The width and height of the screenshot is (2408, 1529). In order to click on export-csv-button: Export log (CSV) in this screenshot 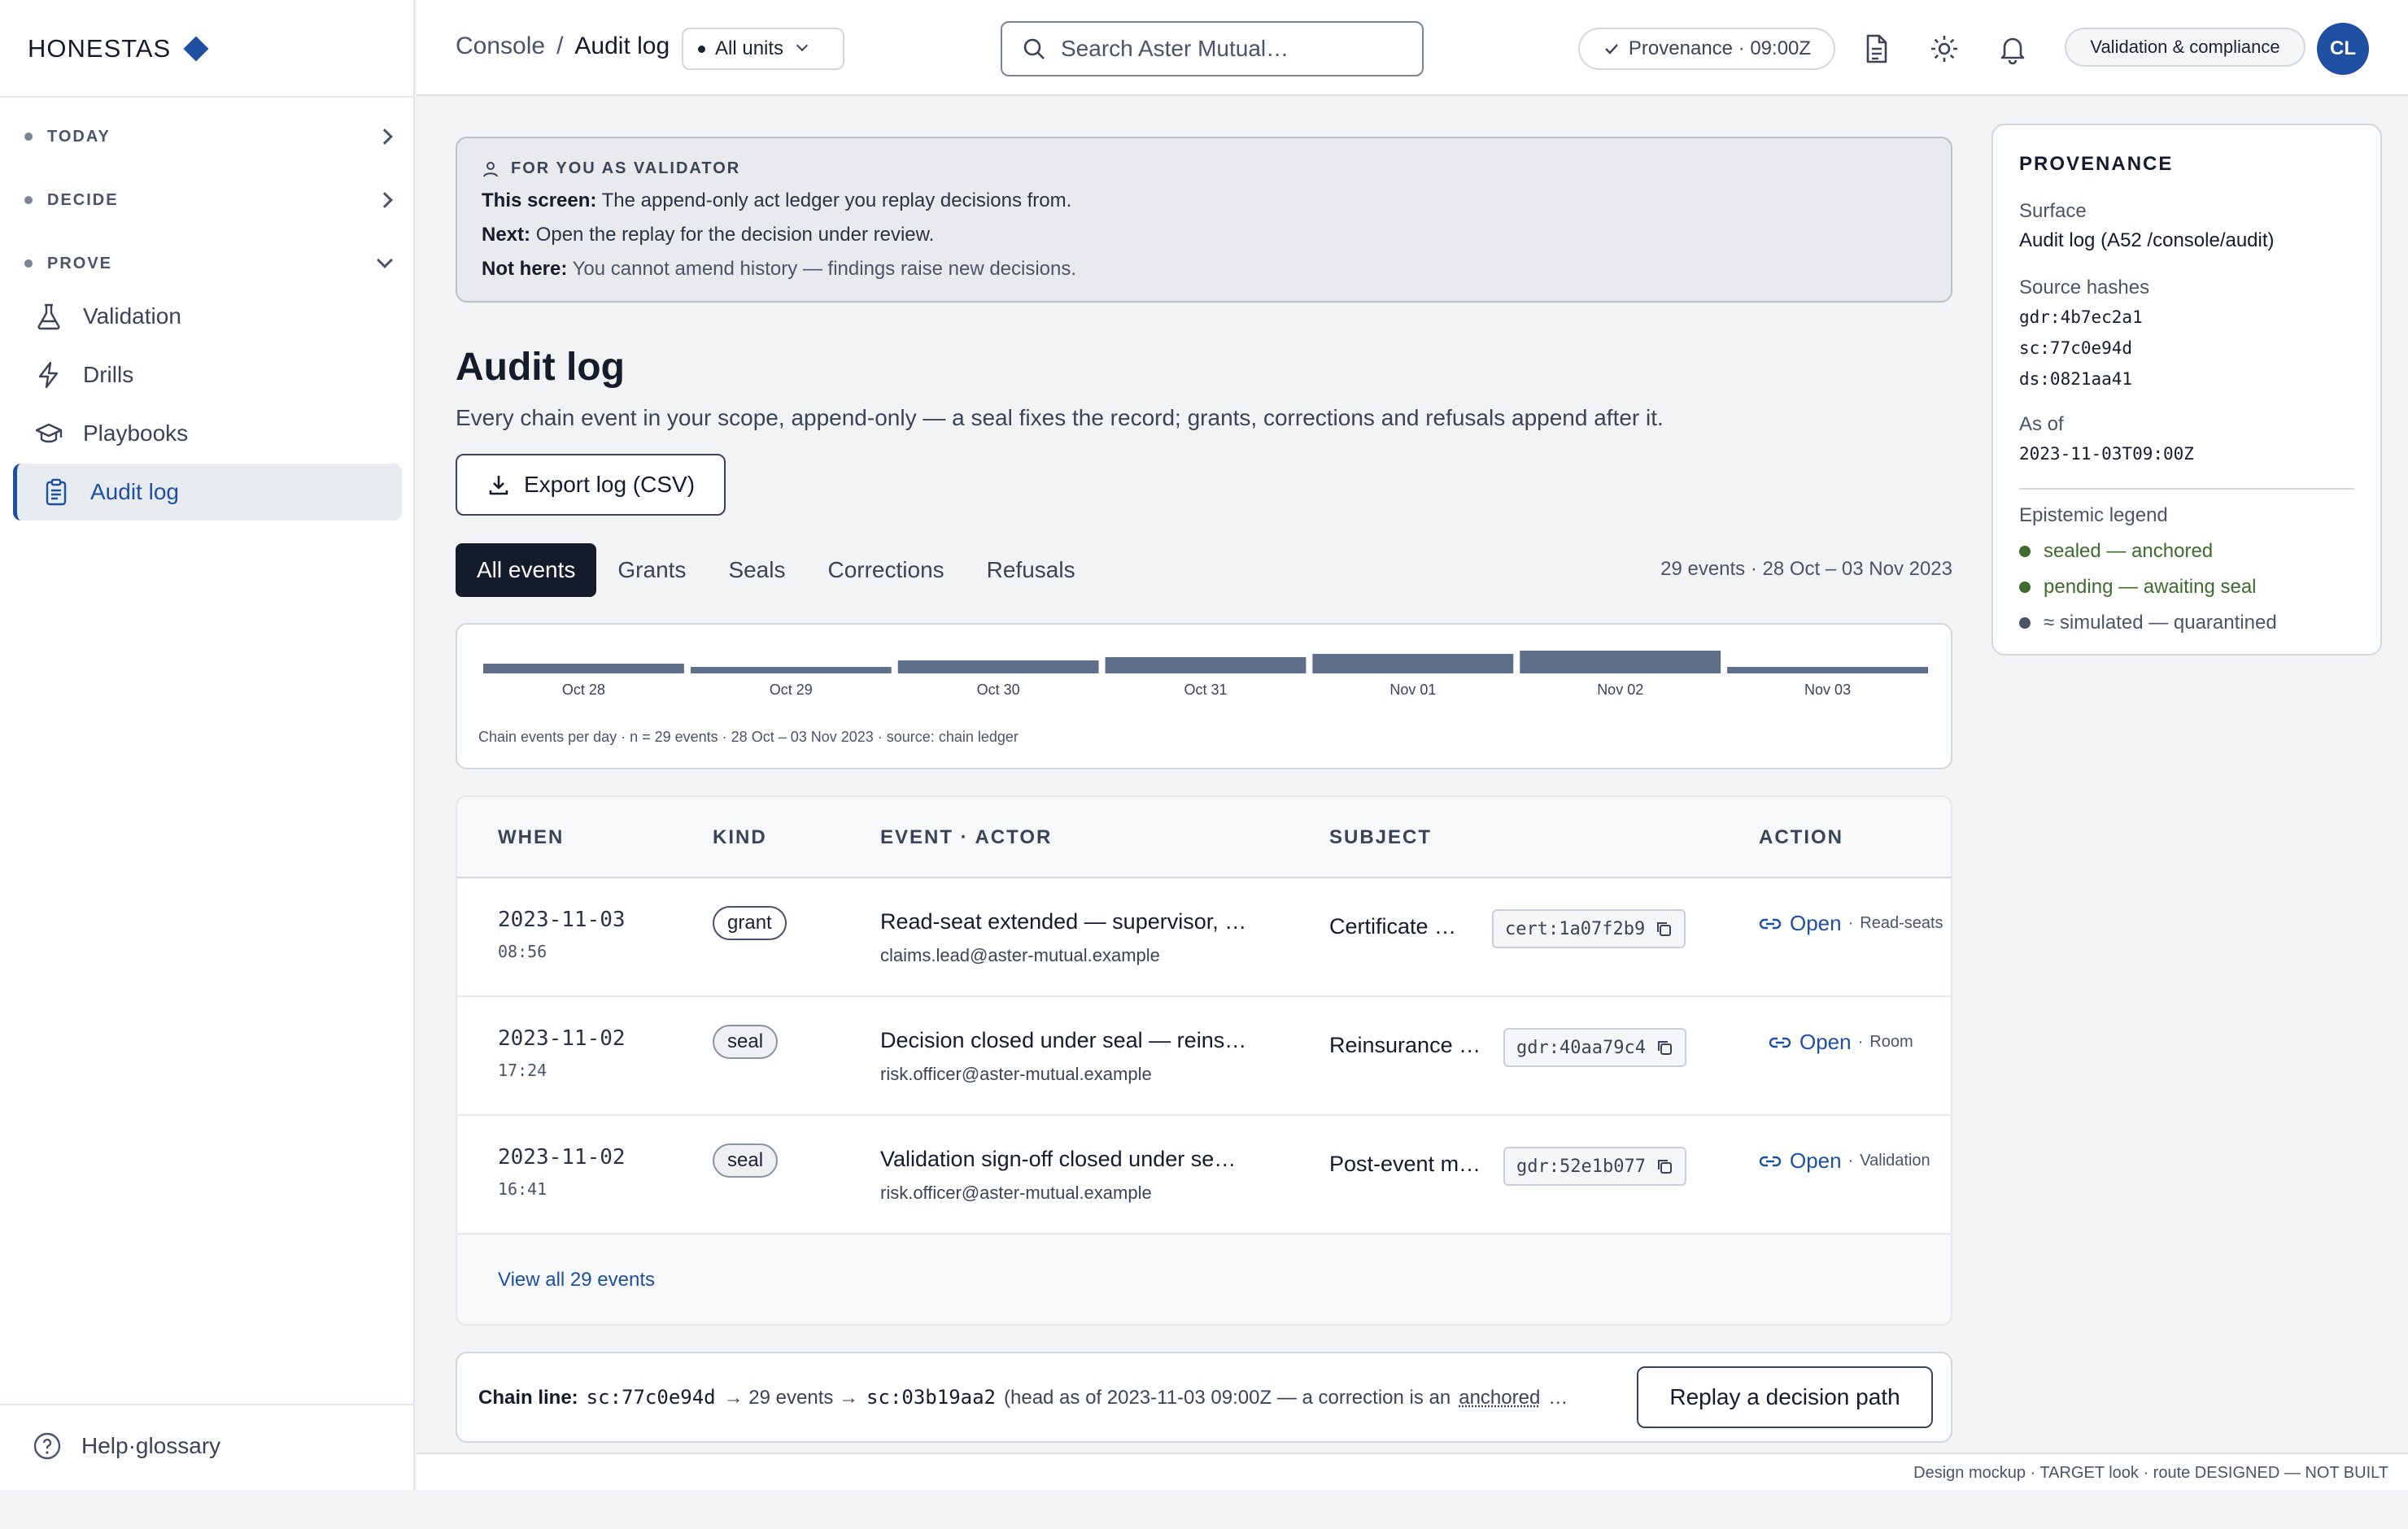, I will do `click(591, 485)`.